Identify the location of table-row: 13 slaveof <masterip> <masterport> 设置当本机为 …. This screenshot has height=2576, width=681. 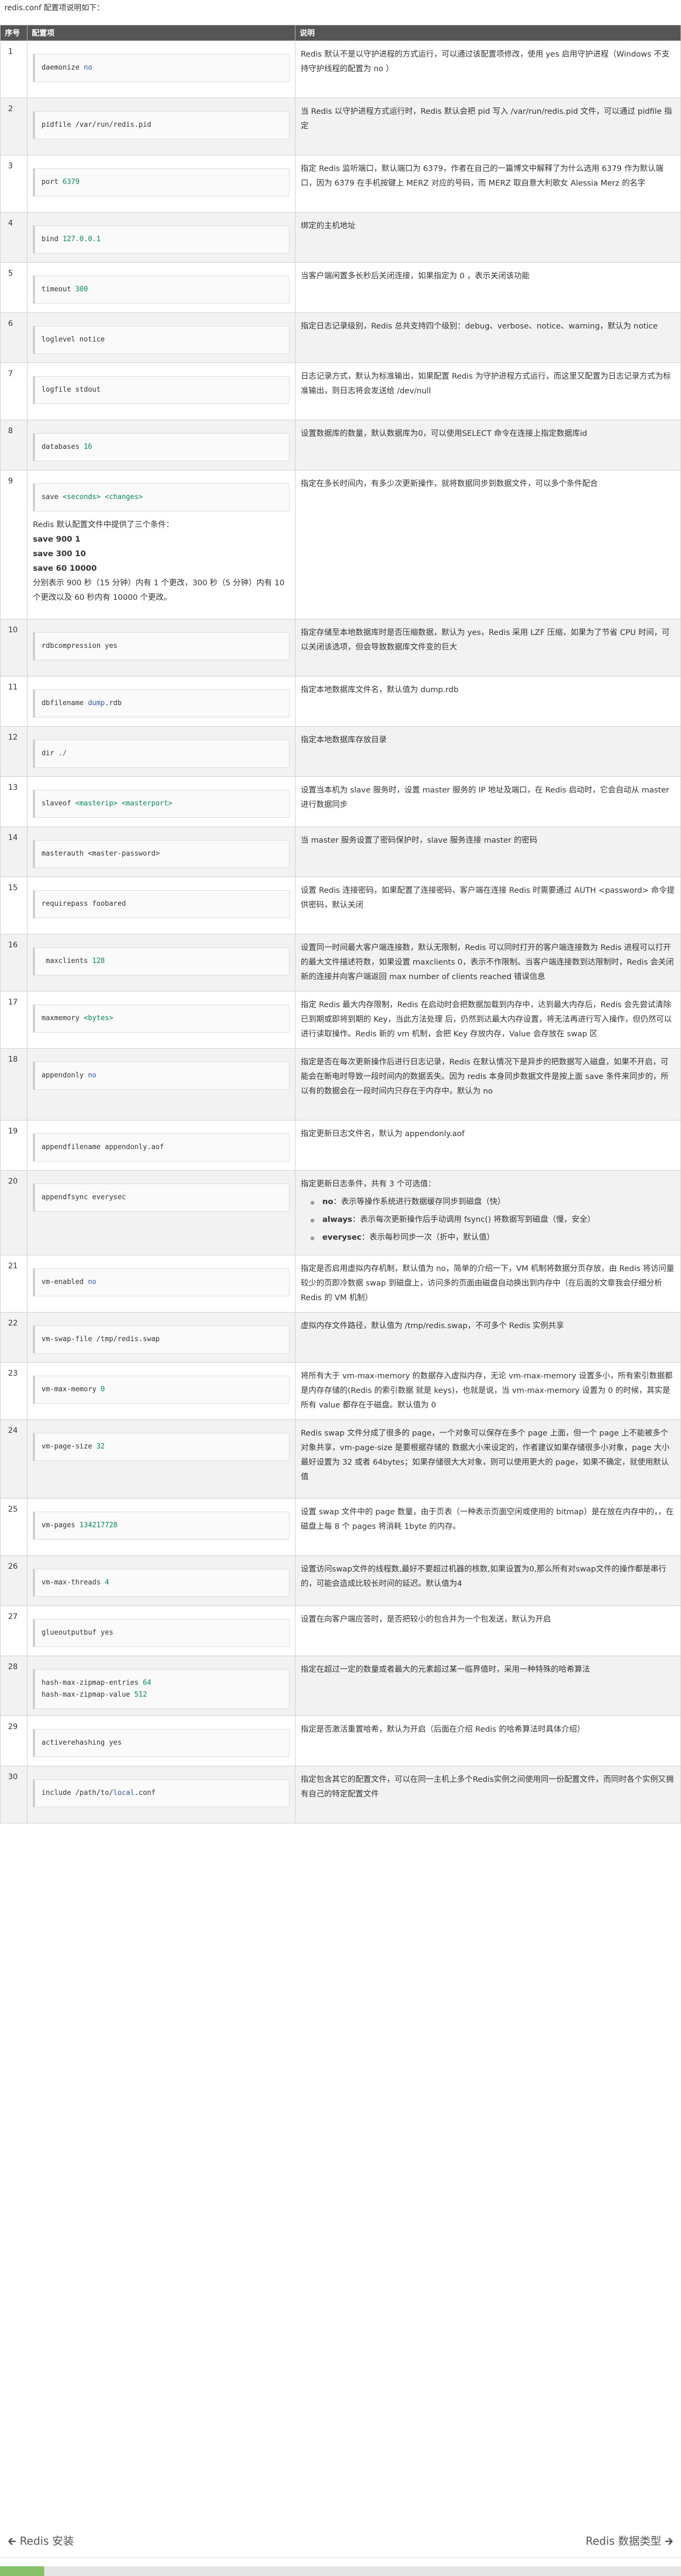
(340, 801).